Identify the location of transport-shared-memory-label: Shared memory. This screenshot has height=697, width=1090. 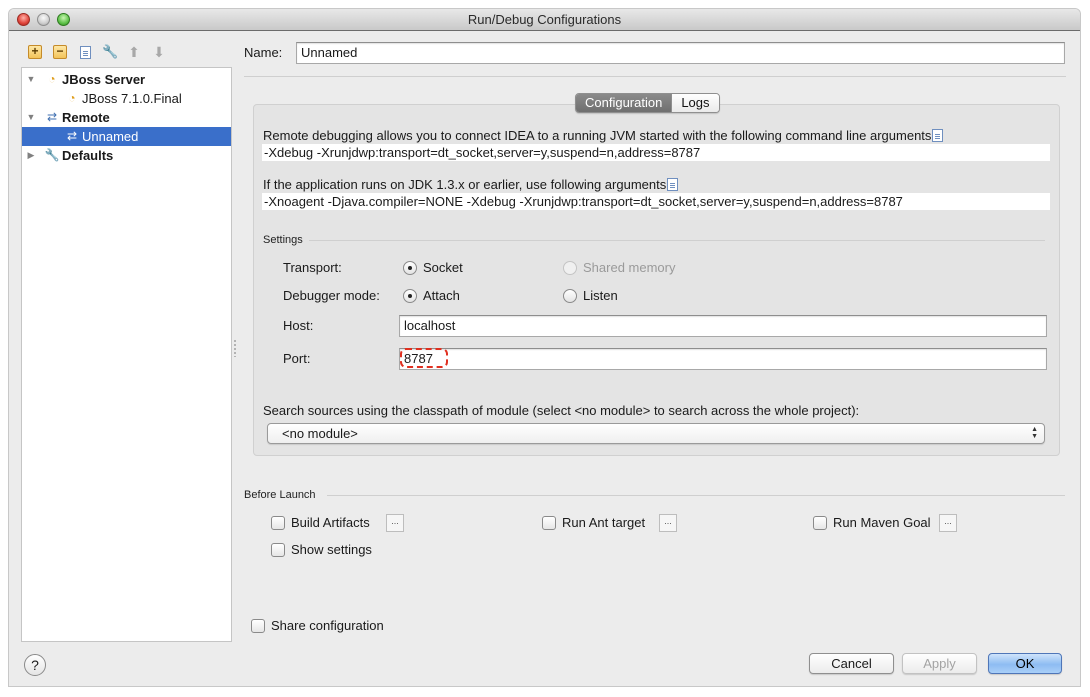
(629, 267).